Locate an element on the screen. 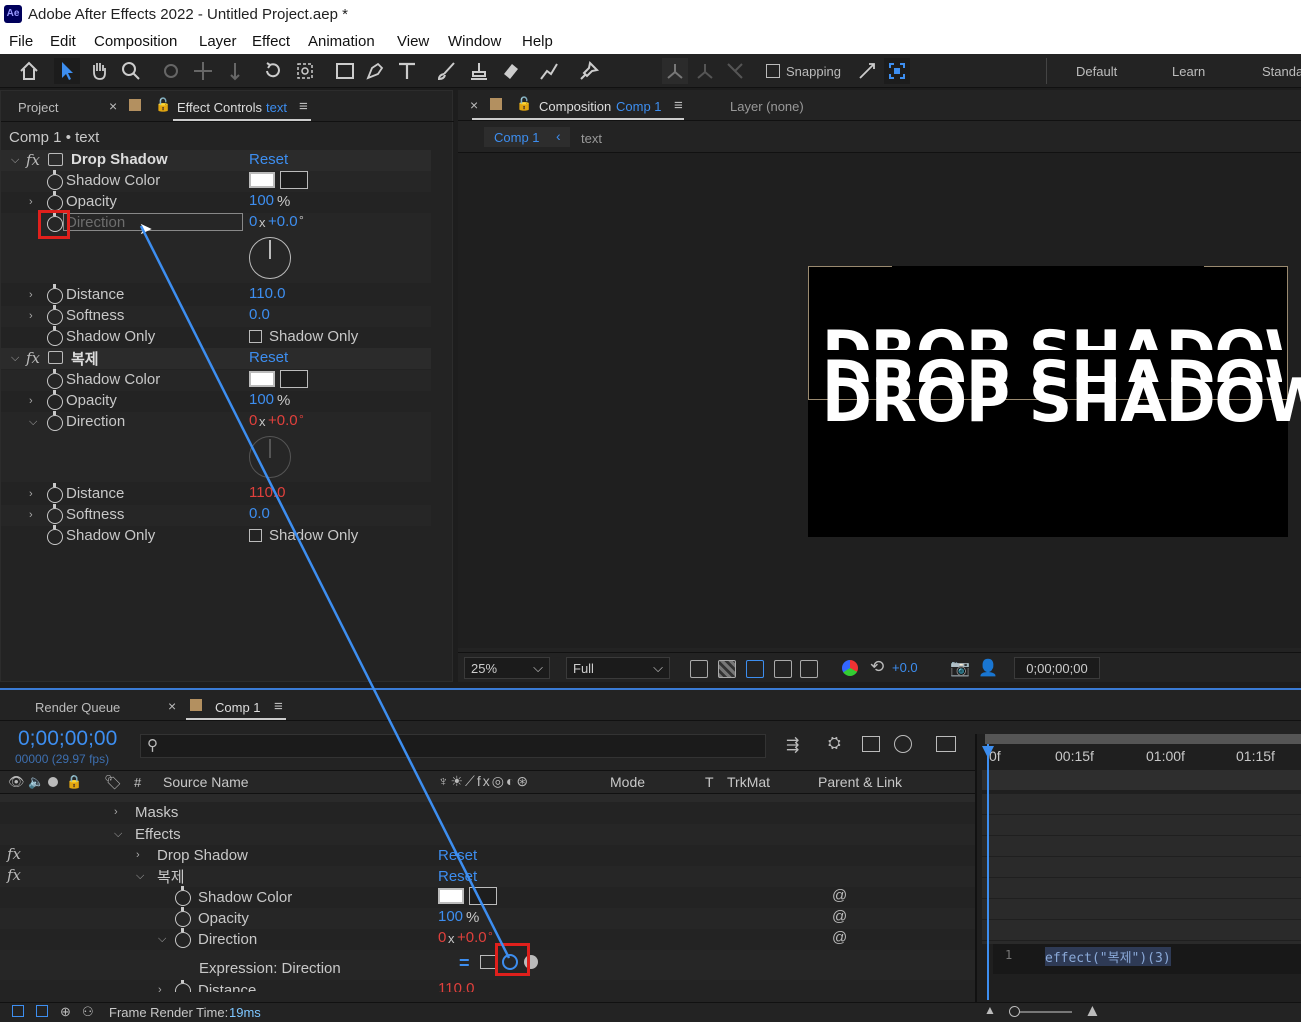  parent-pickwhip-icon: @ is located at coordinates (839, 895).